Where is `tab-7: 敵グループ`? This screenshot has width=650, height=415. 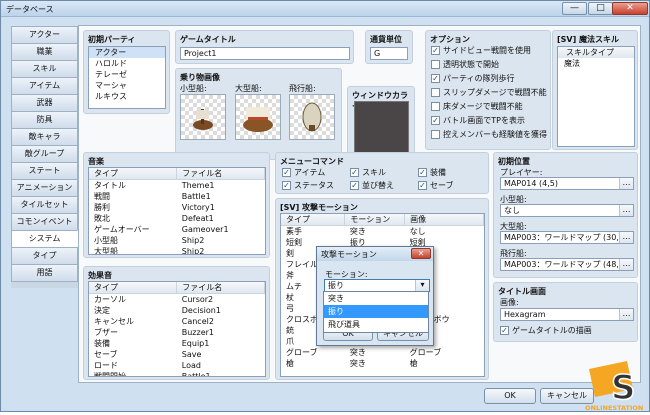
tab-7: 敵グループ is located at coordinates (44, 154).